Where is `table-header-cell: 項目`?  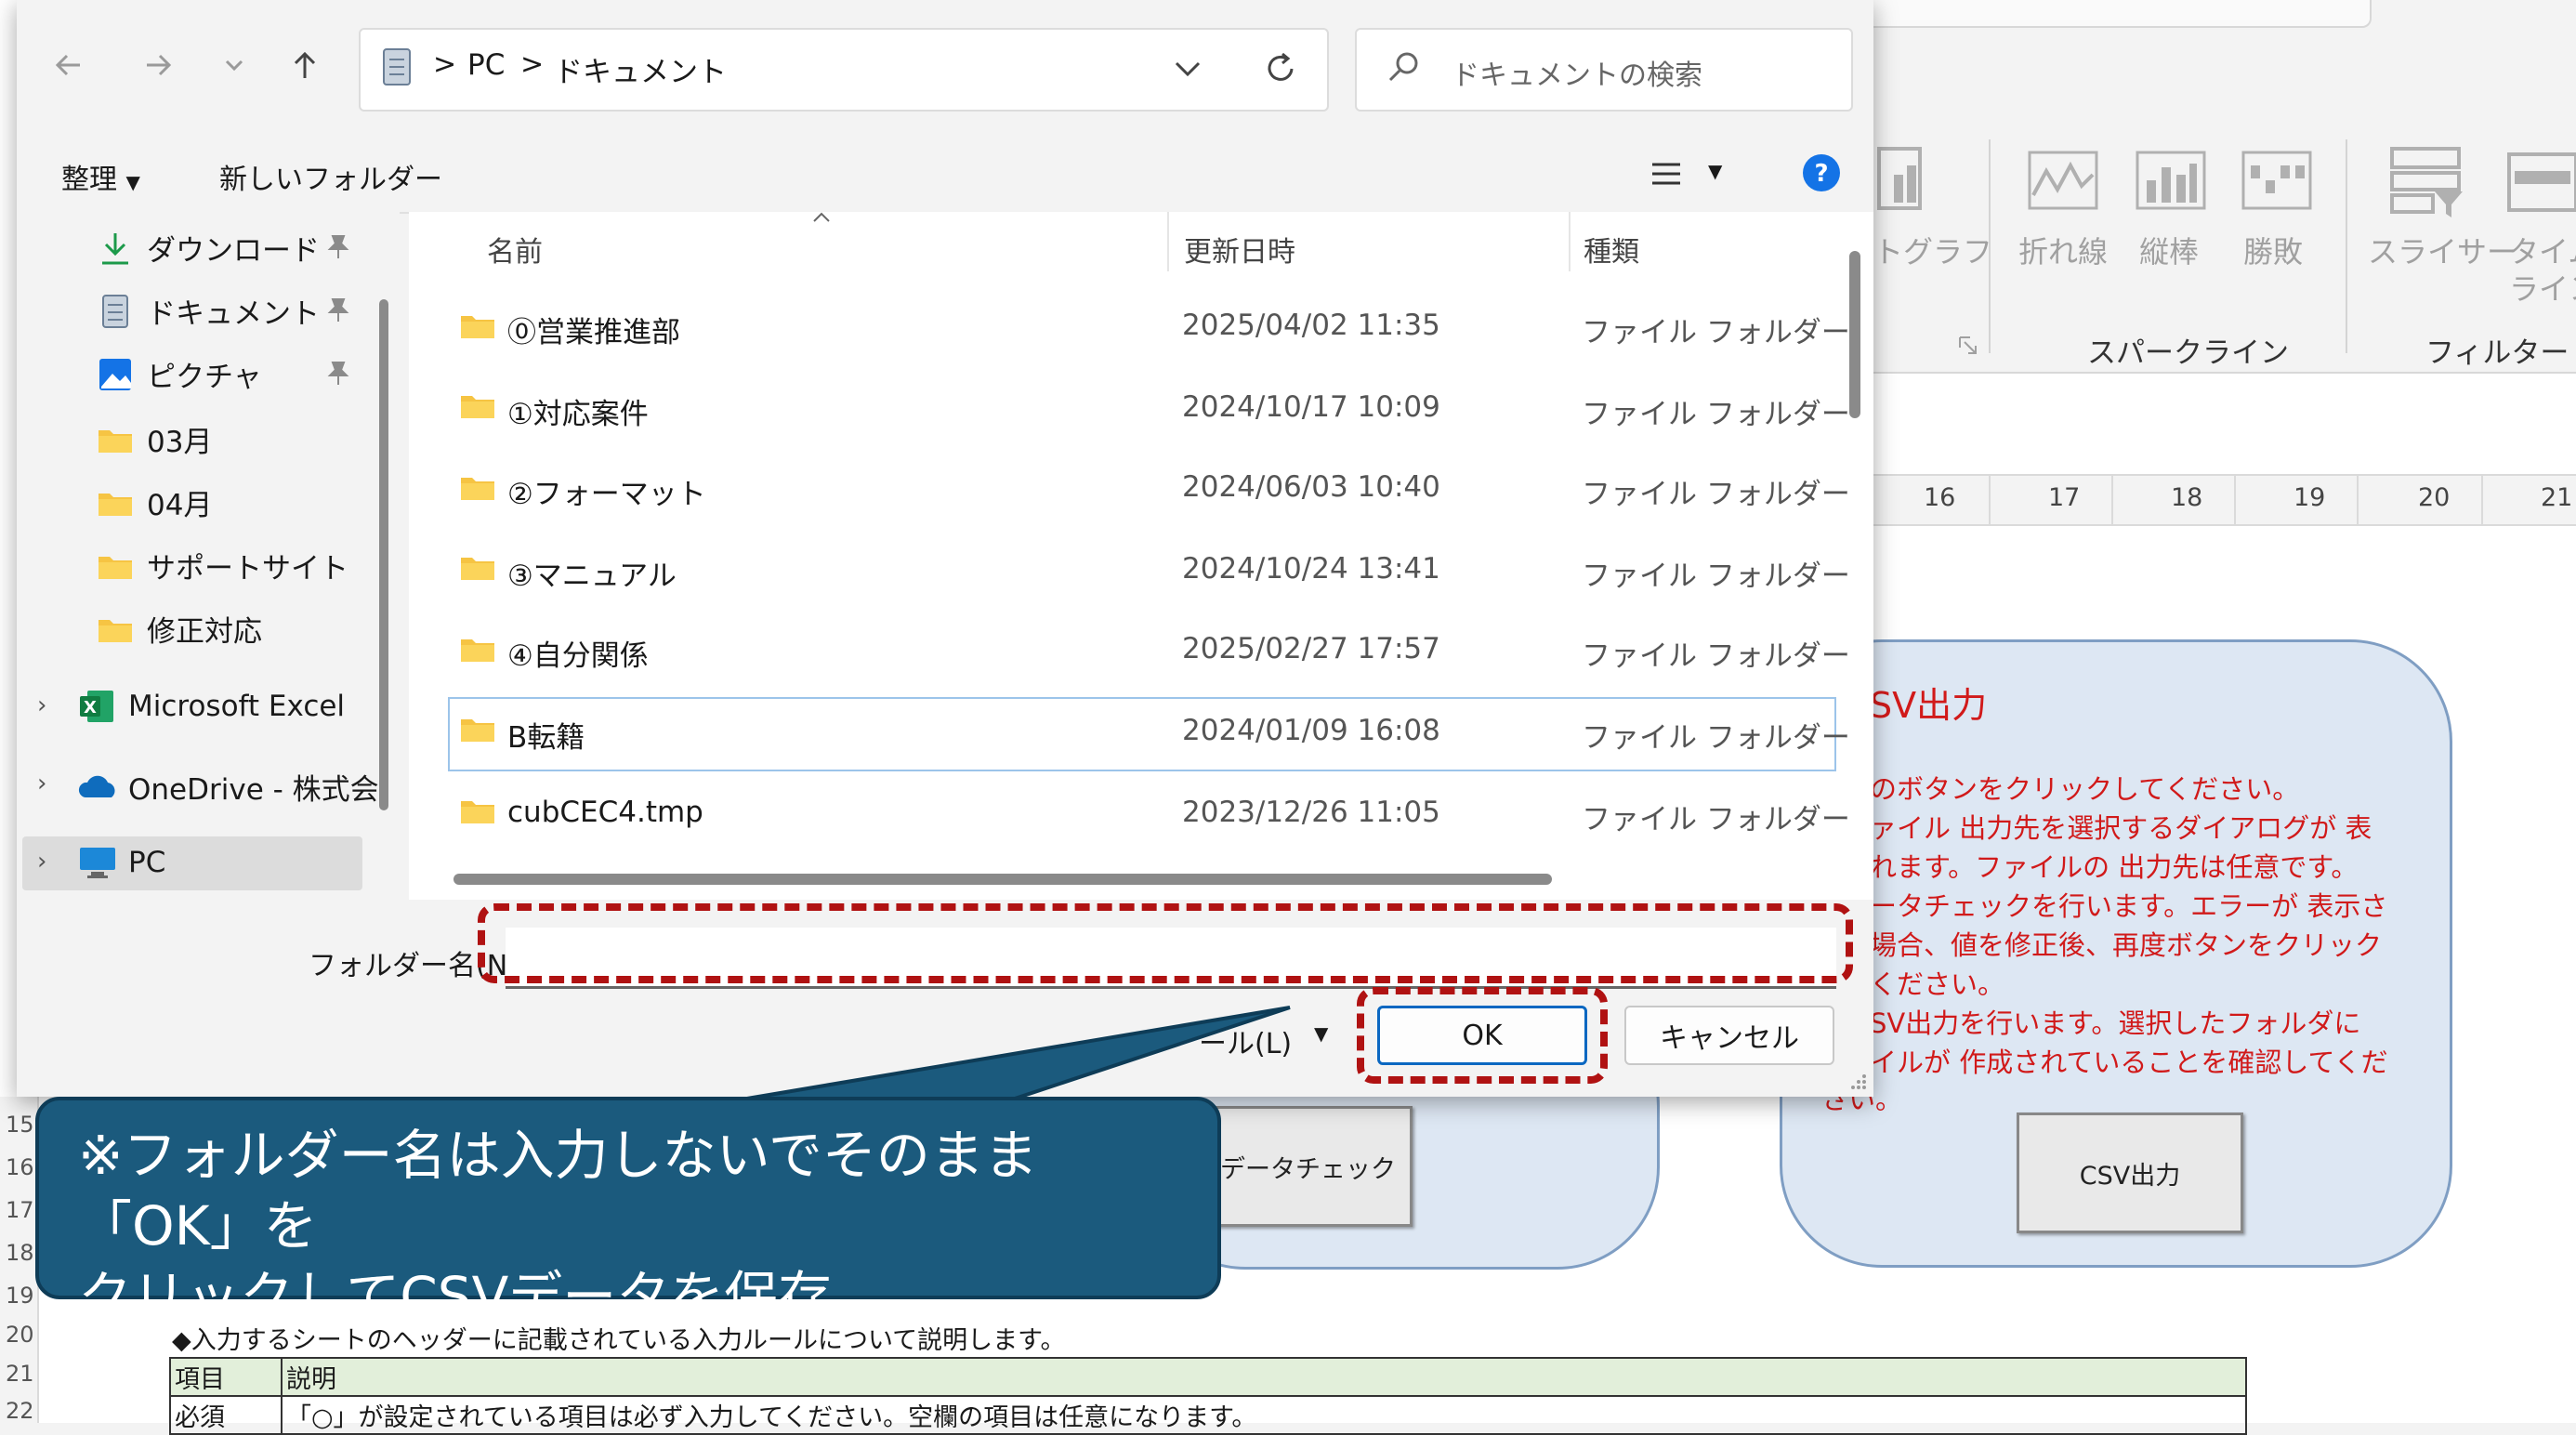 table-header-cell: 項目 is located at coordinates (226, 1377).